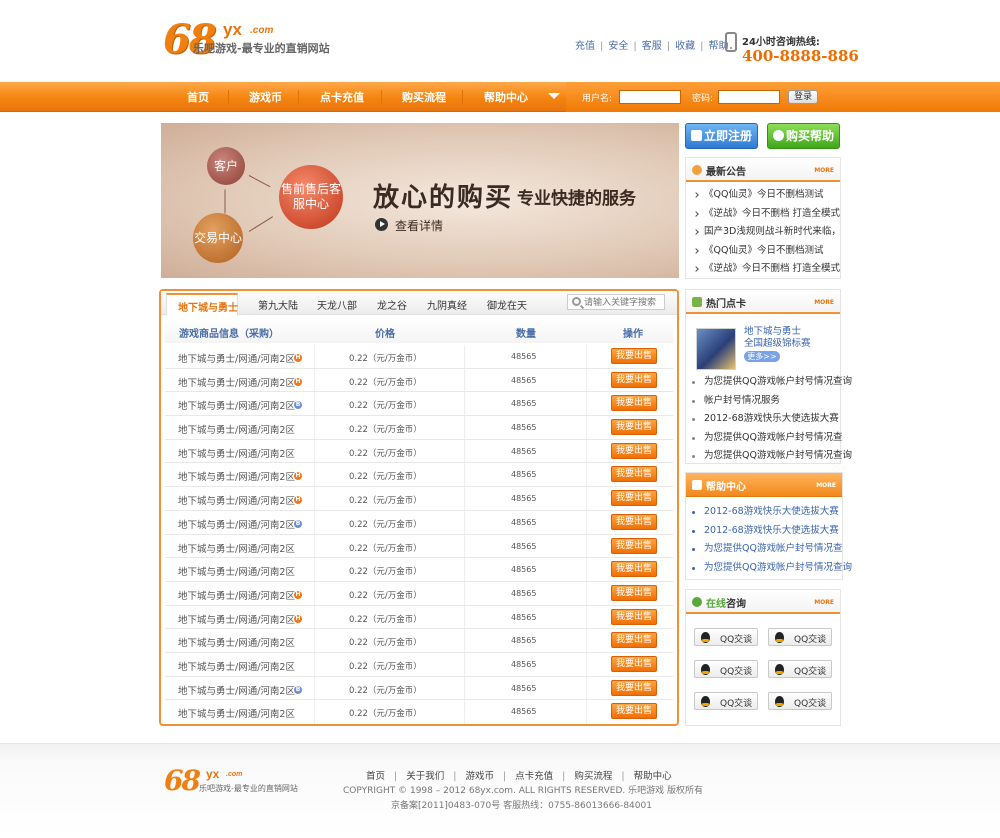 Image resolution: width=1000 pixels, height=838 pixels. Describe the element at coordinates (585, 46) in the screenshot. I see `top-link-recharge: 充值` at that location.